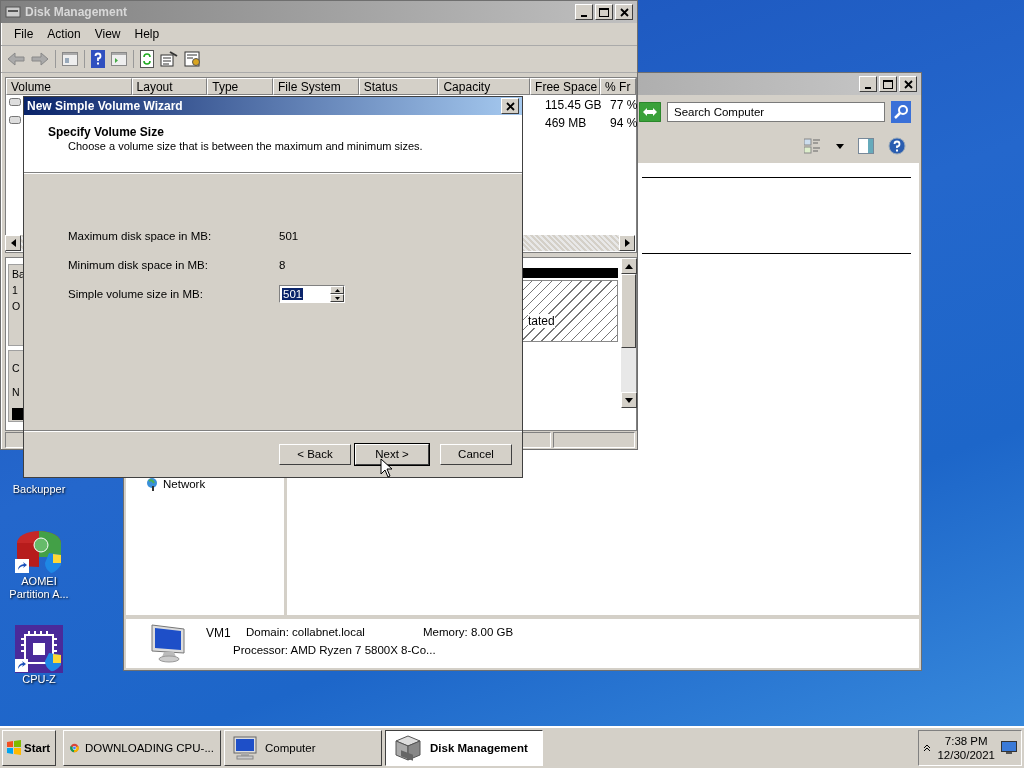  I want to click on step-description: Choose a volume size that is between the maximum and minimum sizes., so click(245, 146).